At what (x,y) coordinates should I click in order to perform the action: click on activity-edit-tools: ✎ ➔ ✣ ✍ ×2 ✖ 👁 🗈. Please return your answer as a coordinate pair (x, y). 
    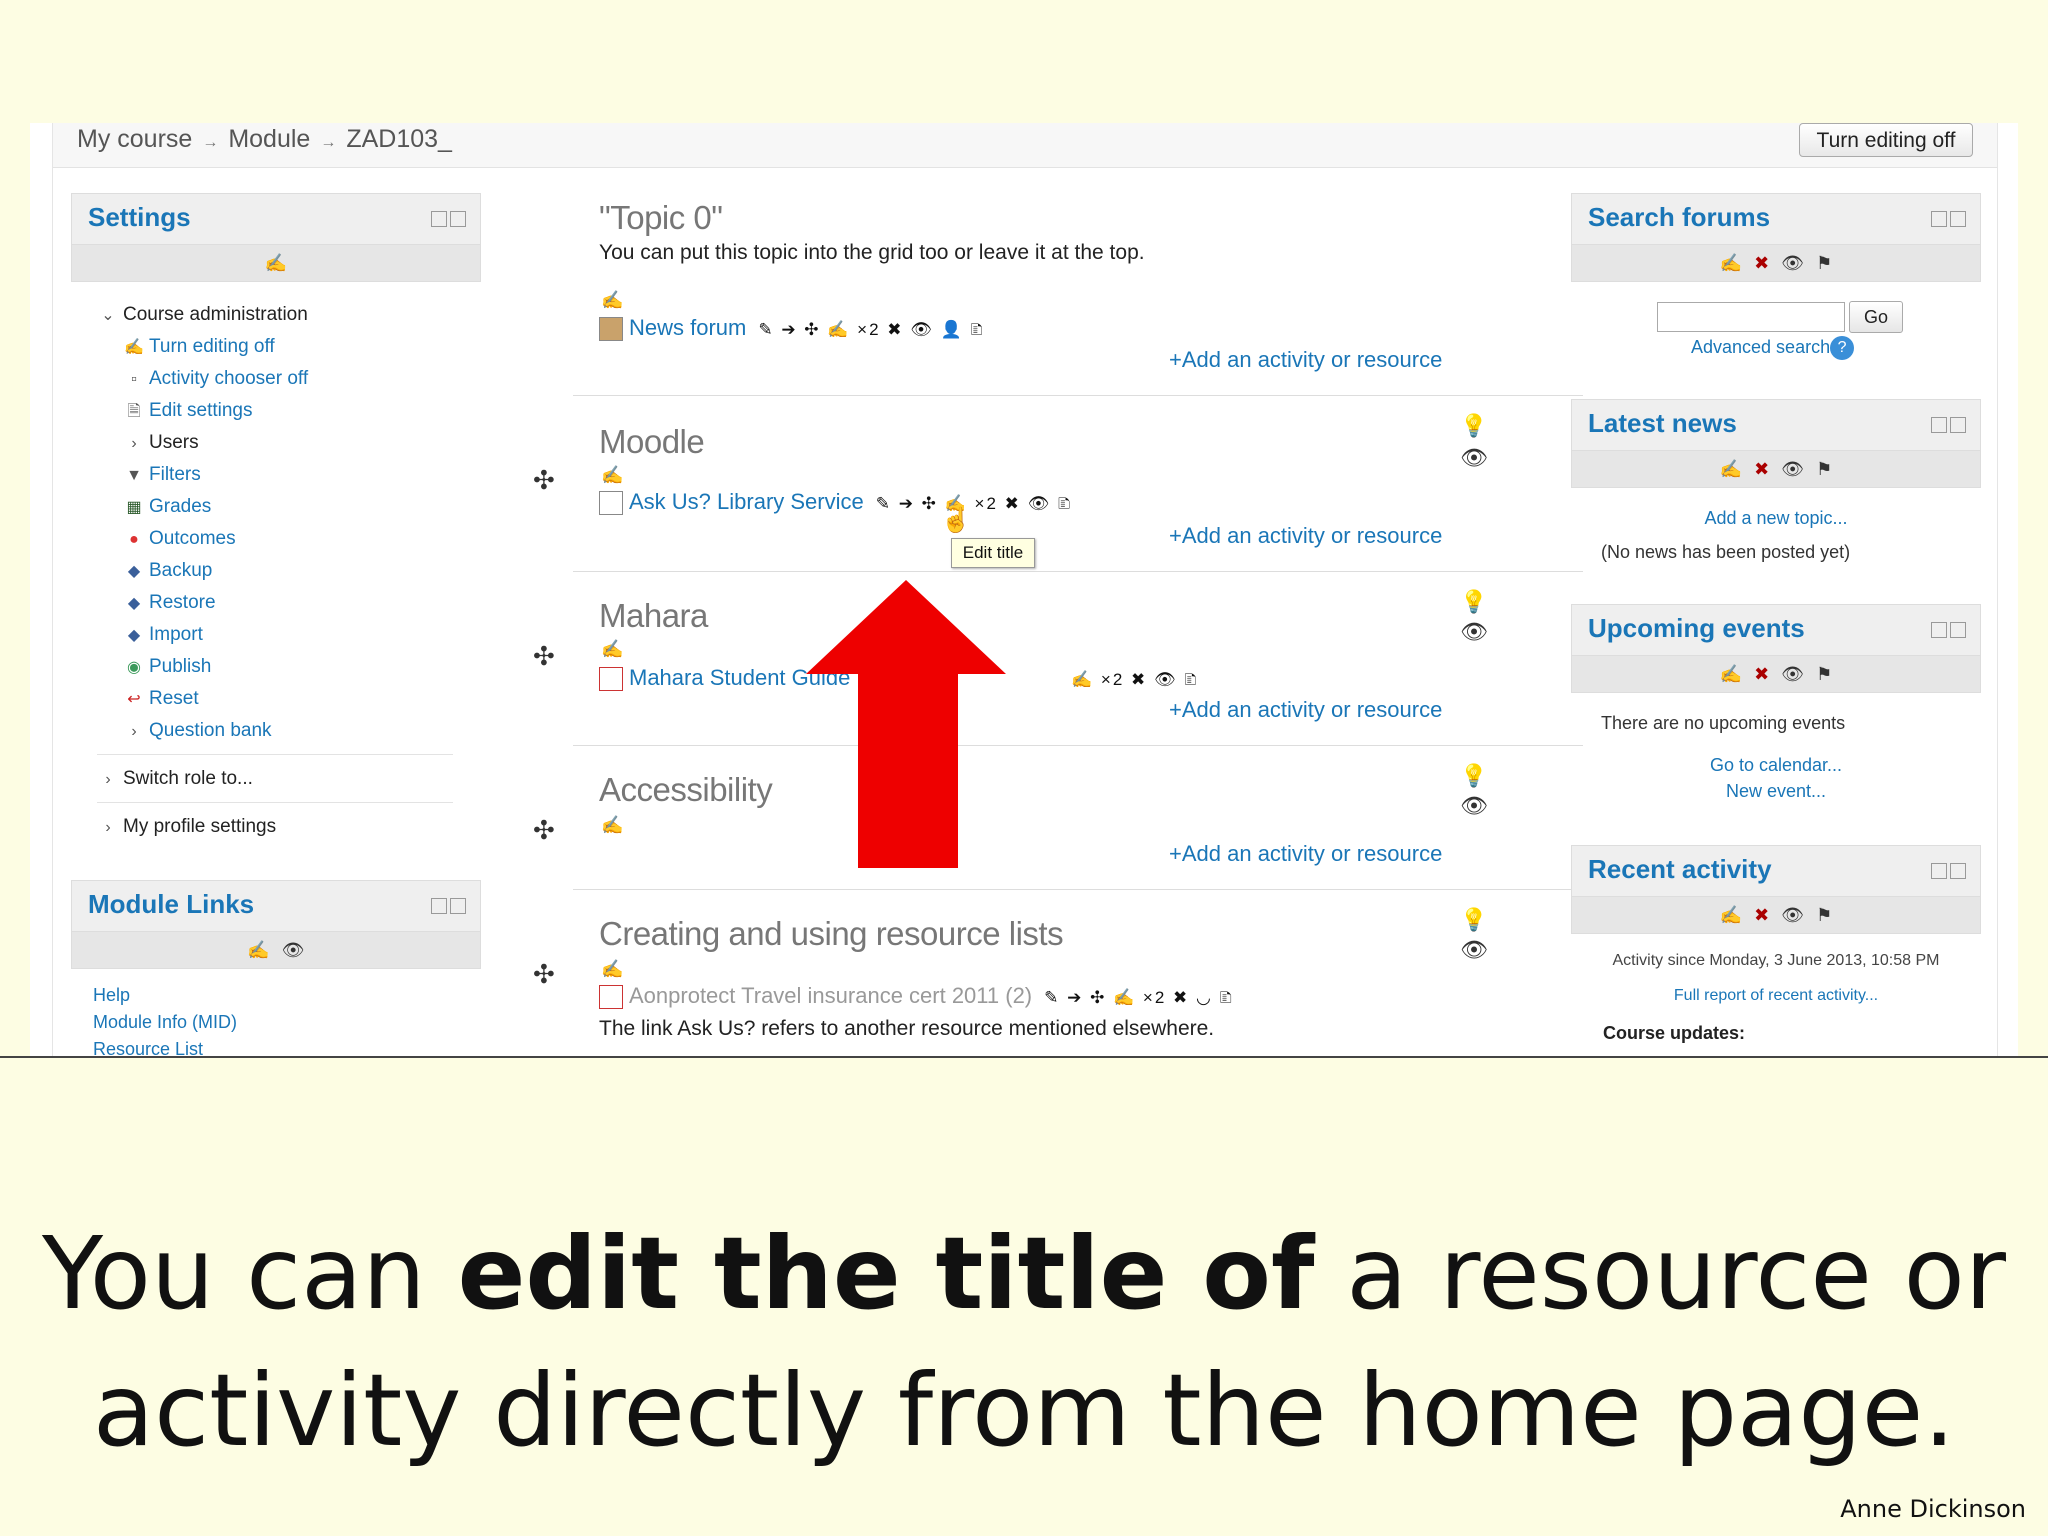
    Looking at the image, I should click on (974, 503).